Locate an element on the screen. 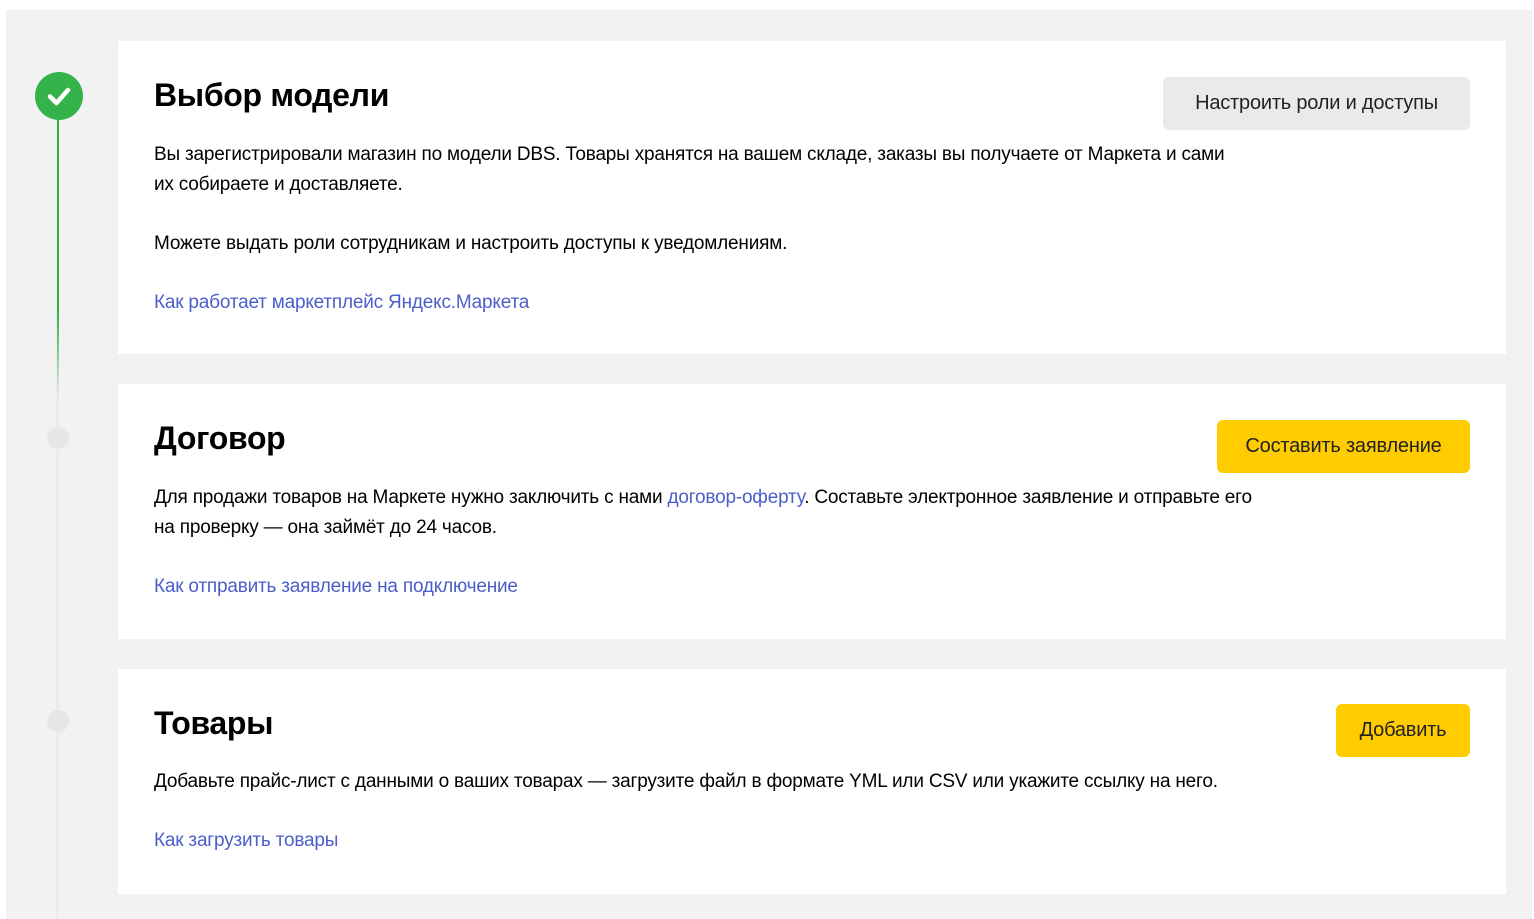 The height and width of the screenshot is (919, 1534). step-1-done-icon is located at coordinates (59, 96).